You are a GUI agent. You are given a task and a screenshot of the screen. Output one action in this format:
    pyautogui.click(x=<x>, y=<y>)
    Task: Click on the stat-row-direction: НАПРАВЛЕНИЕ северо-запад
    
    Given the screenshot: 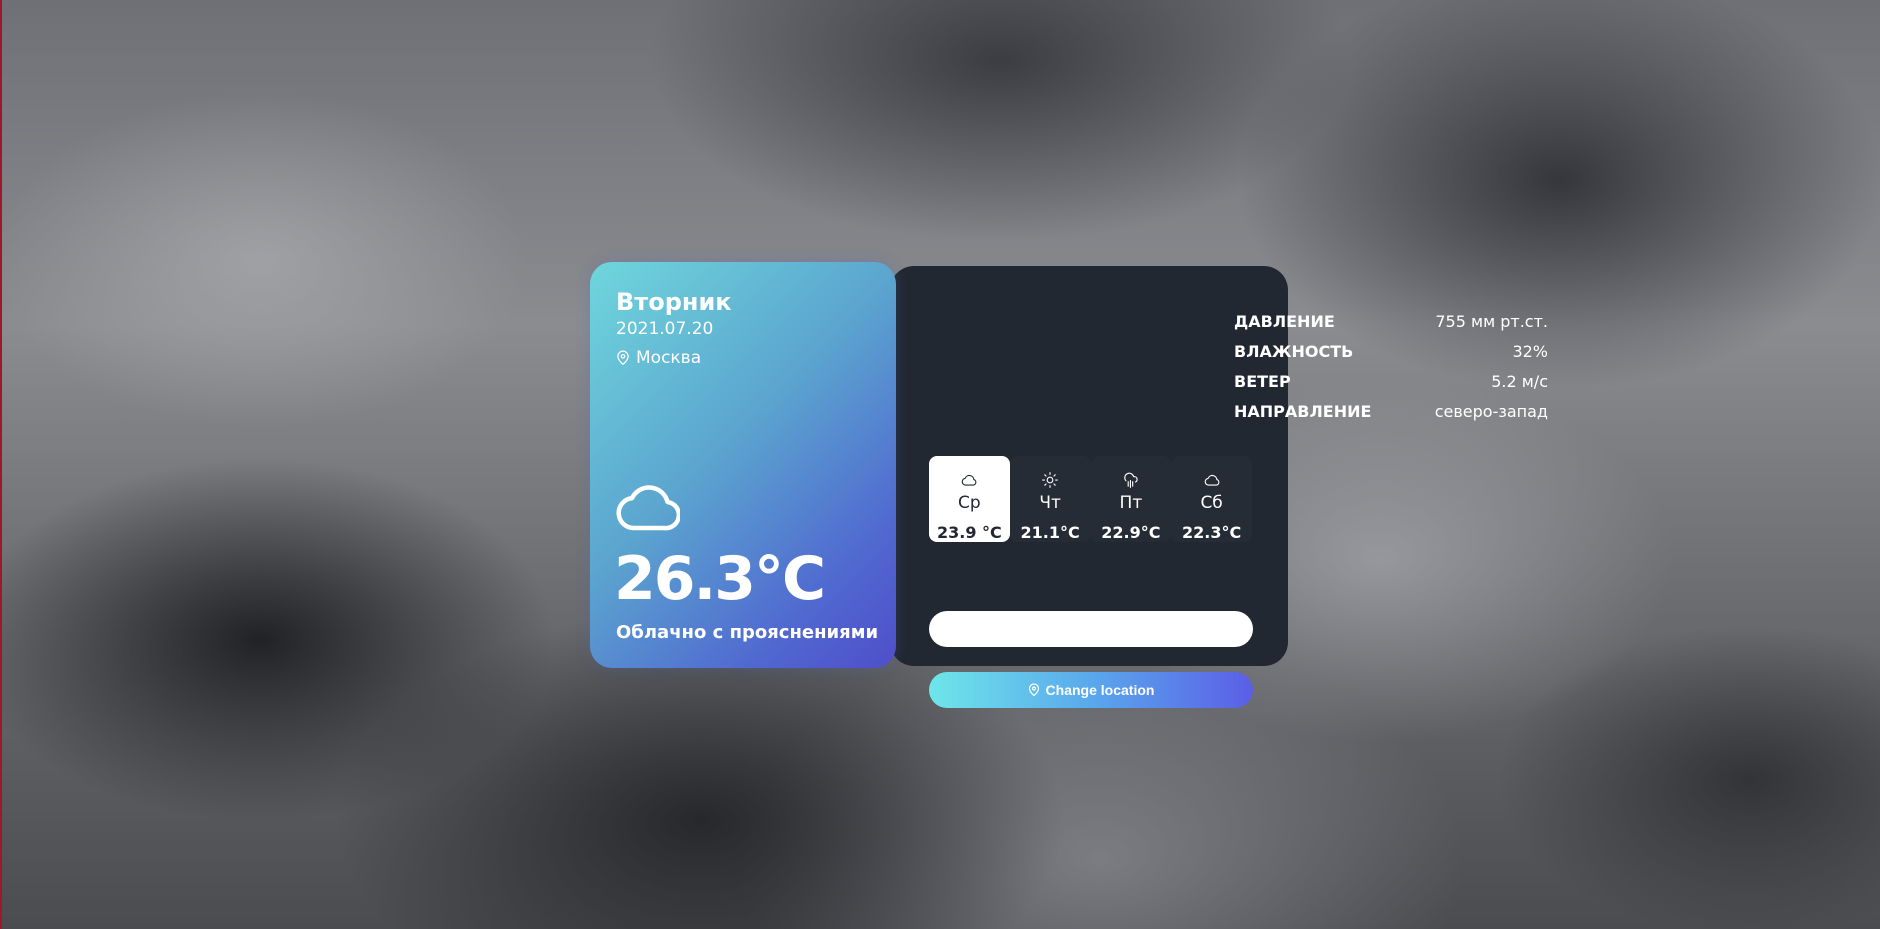 What is the action you would take?
    pyautogui.click(x=1391, y=411)
    